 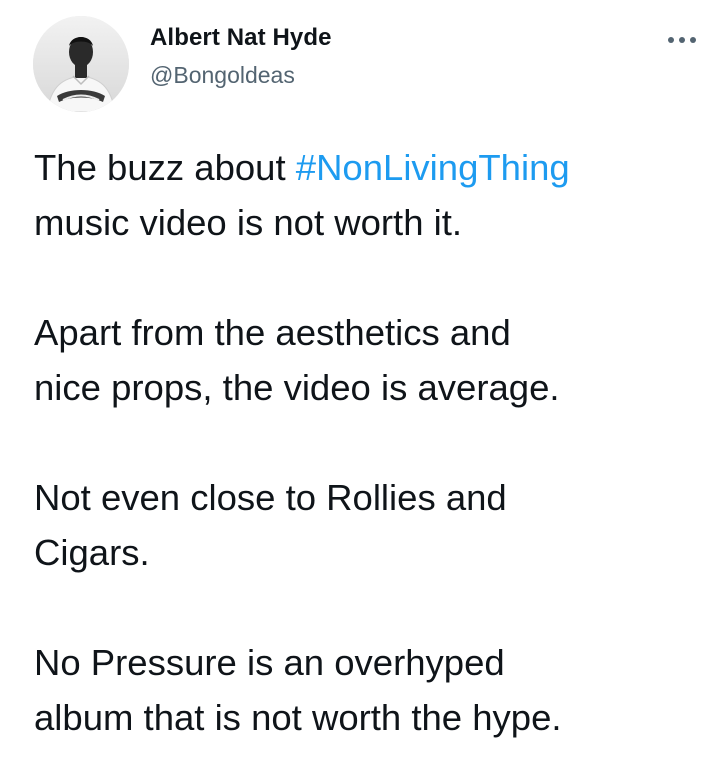 What do you see at coordinates (241, 38) in the screenshot?
I see `author-display-name: Albert Nat Hyde` at bounding box center [241, 38].